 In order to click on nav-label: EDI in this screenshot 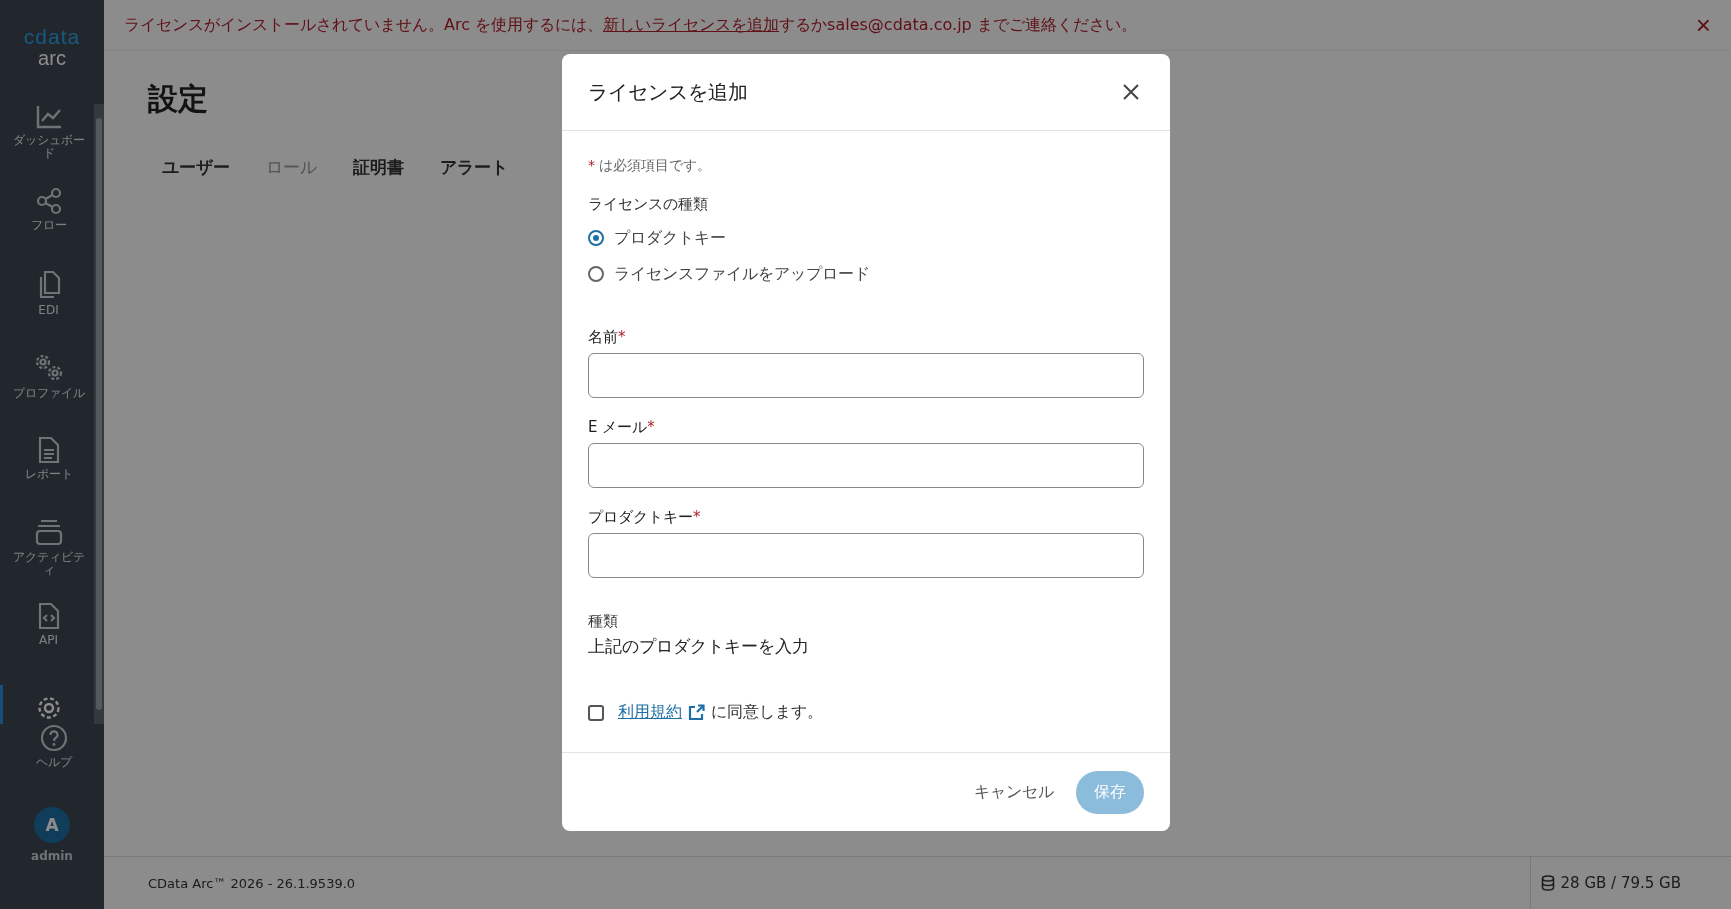, I will do `click(48, 310)`.